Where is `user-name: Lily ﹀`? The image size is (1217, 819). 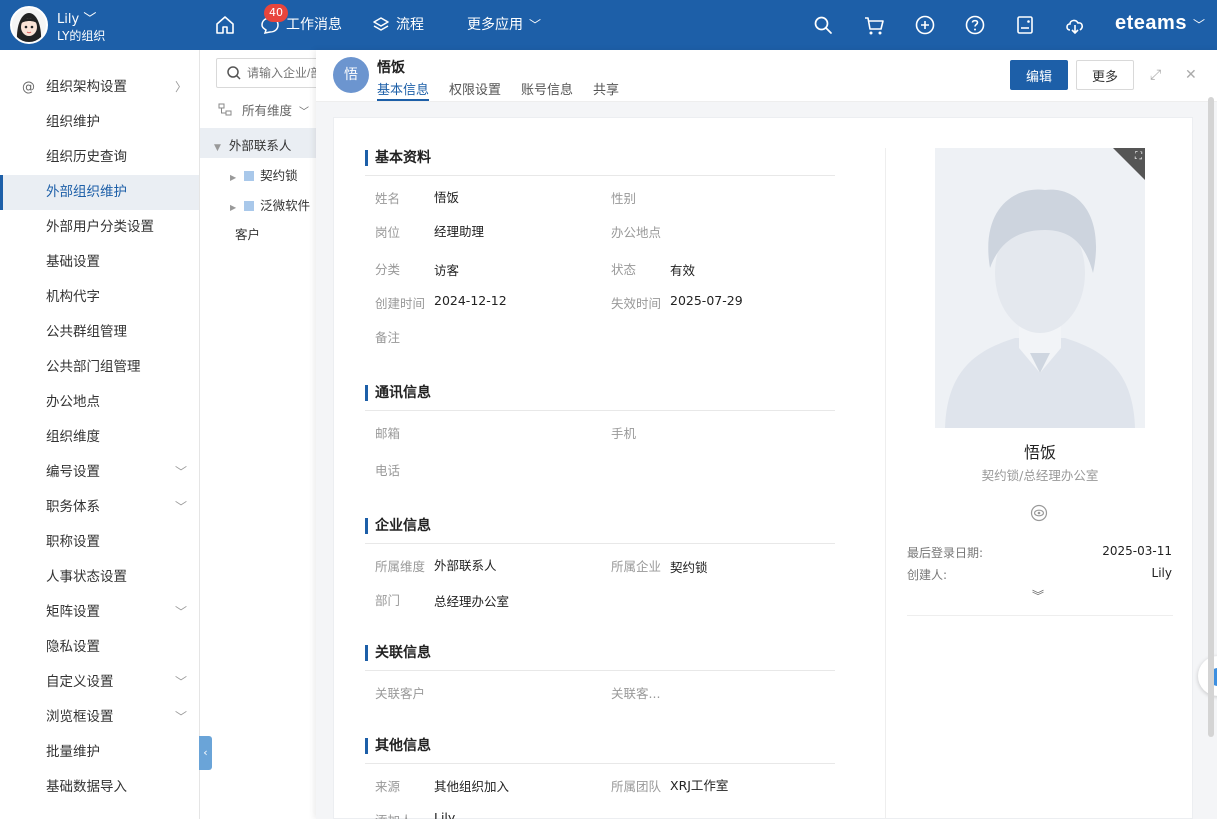 user-name: Lily ﹀ is located at coordinates (76, 17).